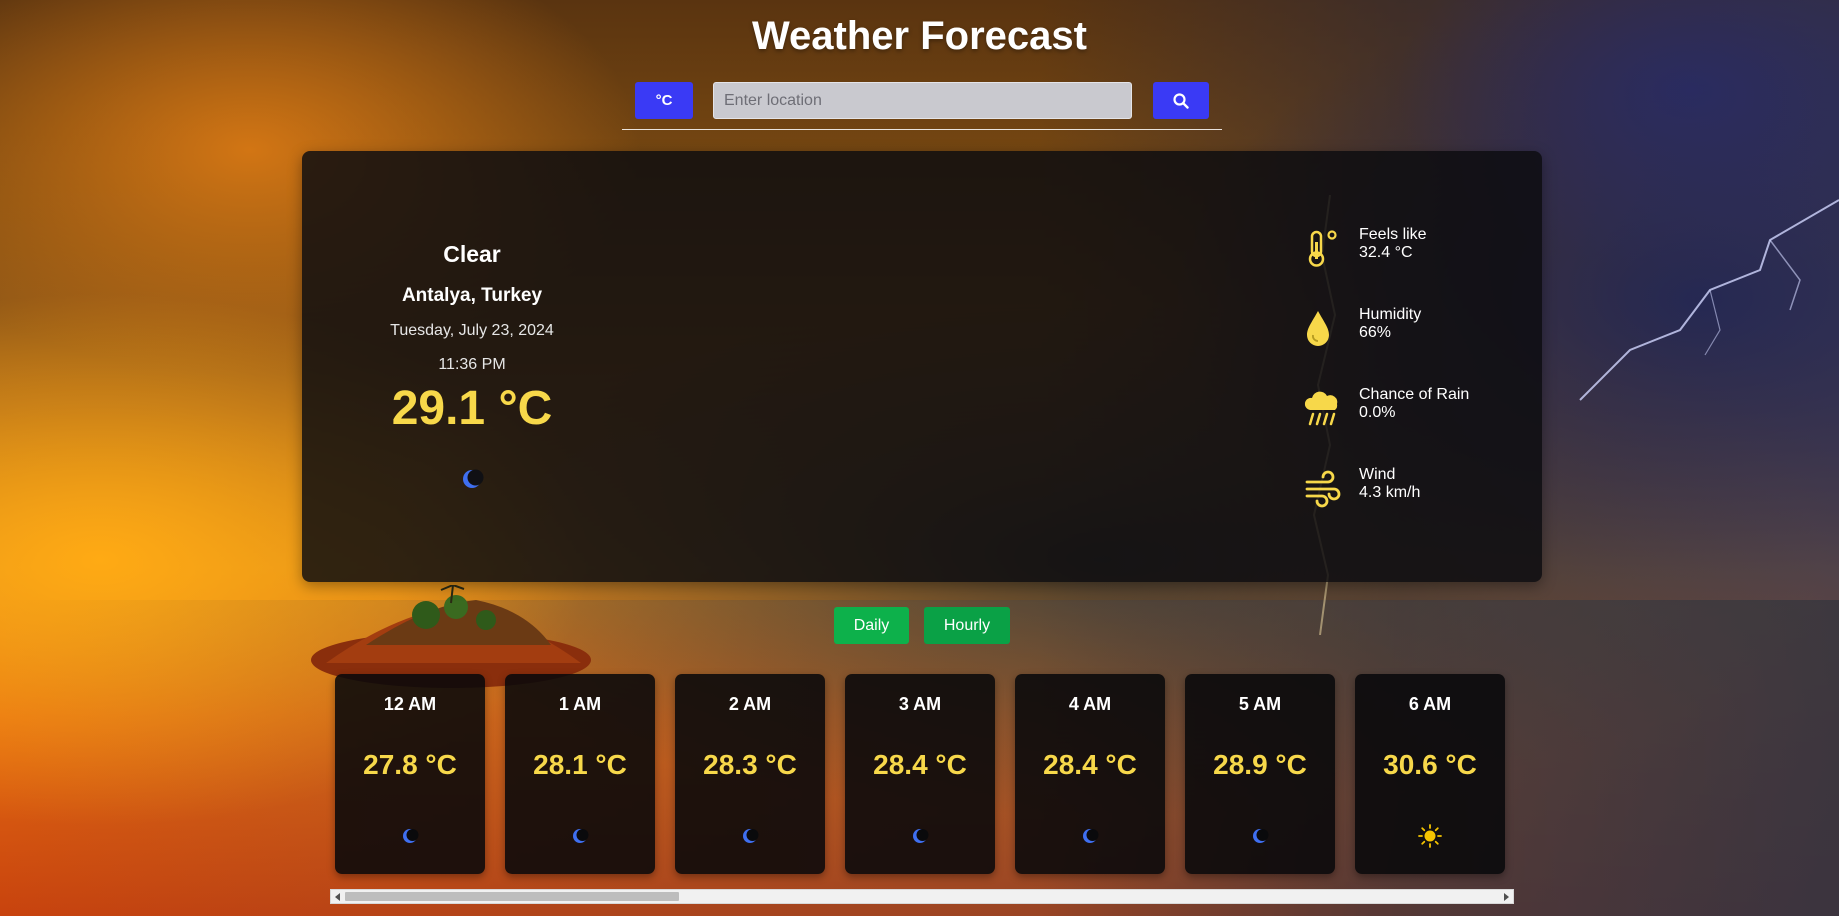 The image size is (1839, 916). What do you see at coordinates (1321, 408) in the screenshot?
I see `rain-cloud-icon` at bounding box center [1321, 408].